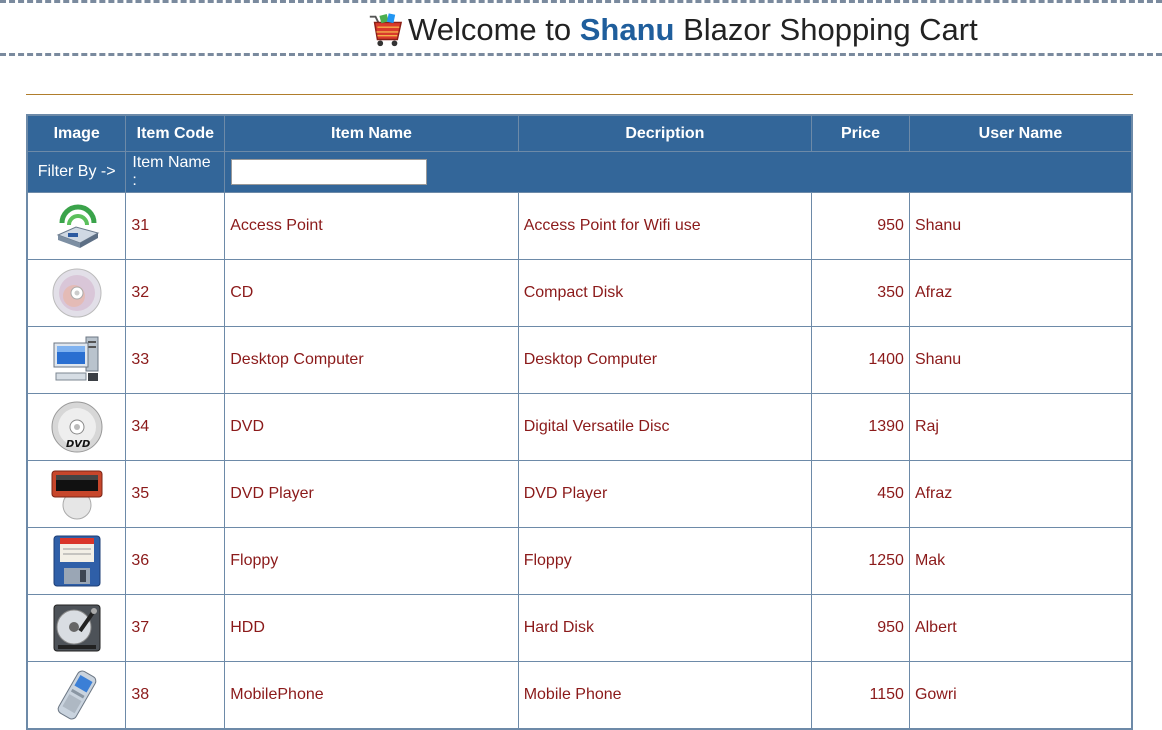 The height and width of the screenshot is (730, 1162). I want to click on column-header-item-name: Item Name, so click(371, 133).